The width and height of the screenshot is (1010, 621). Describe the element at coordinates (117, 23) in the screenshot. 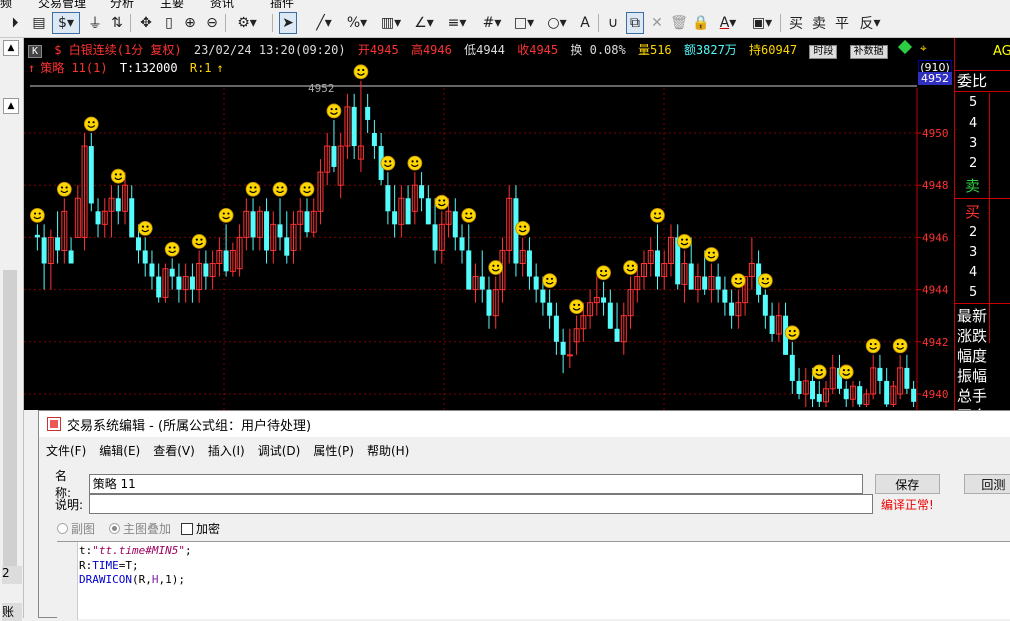

I see `switch-icon: ⇅` at that location.